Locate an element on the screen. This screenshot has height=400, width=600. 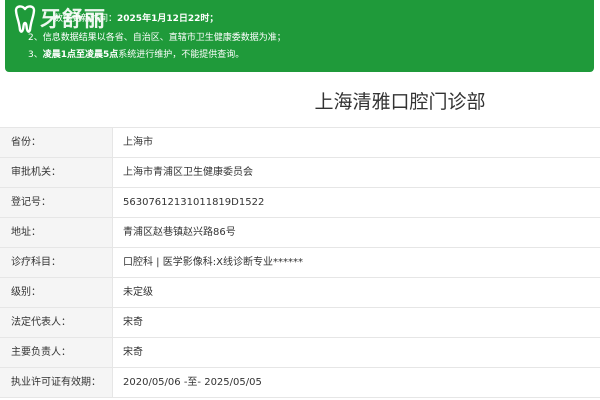
row-label: 省份： is located at coordinates (56, 142).